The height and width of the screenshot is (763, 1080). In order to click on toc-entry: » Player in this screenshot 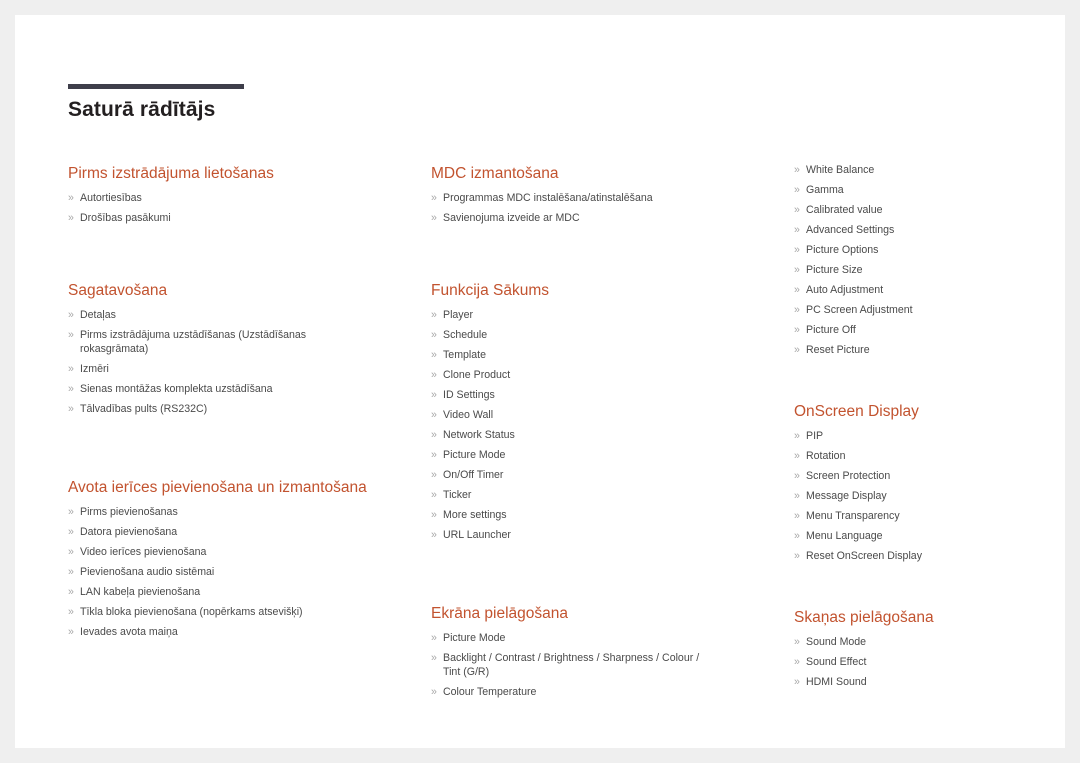, I will do `click(571, 315)`.